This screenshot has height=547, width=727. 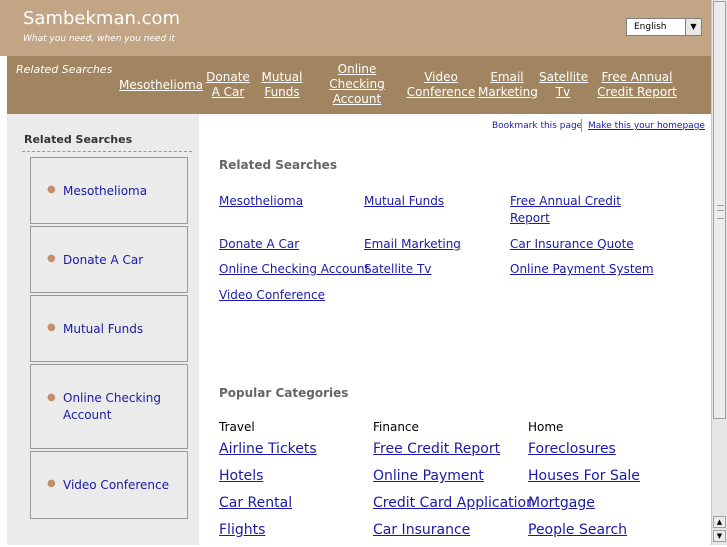 What do you see at coordinates (582, 269) in the screenshot?
I see `related-link-online-payment-system: Online Payment System` at bounding box center [582, 269].